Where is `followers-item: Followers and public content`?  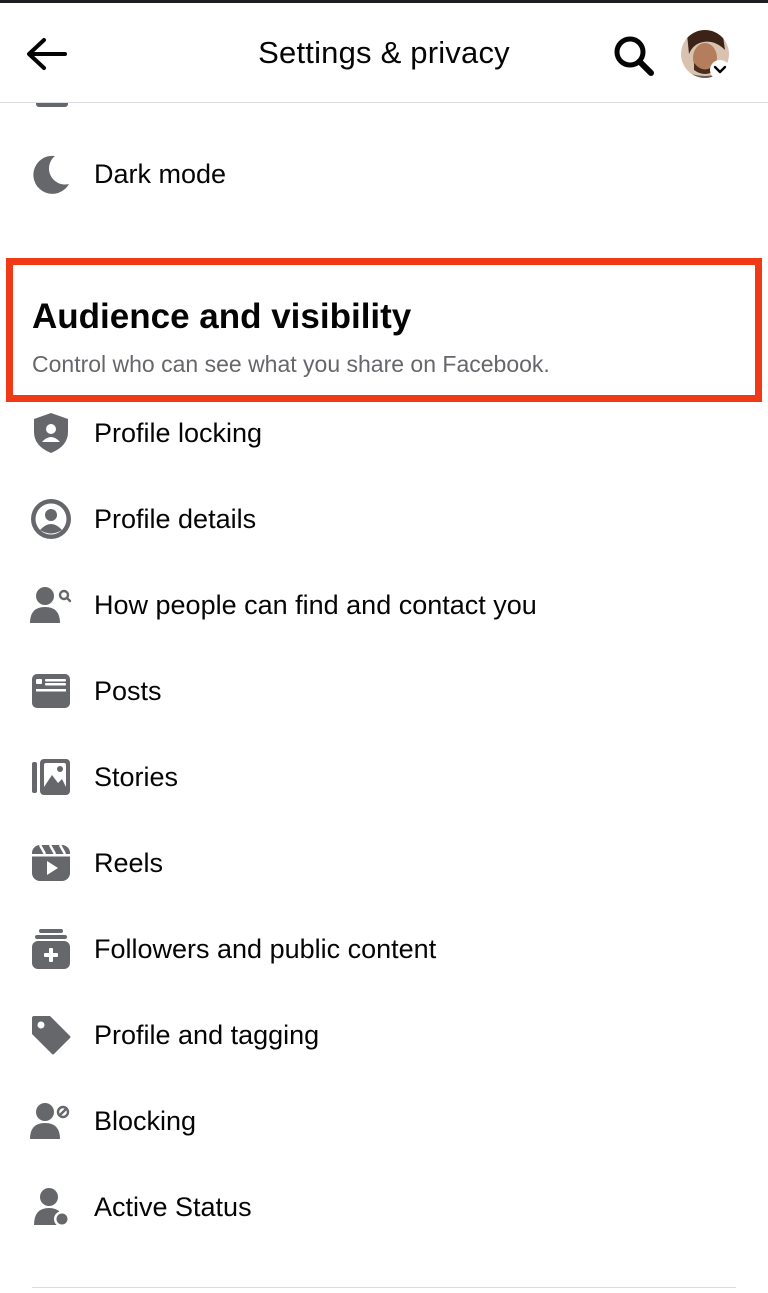 followers-item: Followers and public content is located at coordinates (384, 949).